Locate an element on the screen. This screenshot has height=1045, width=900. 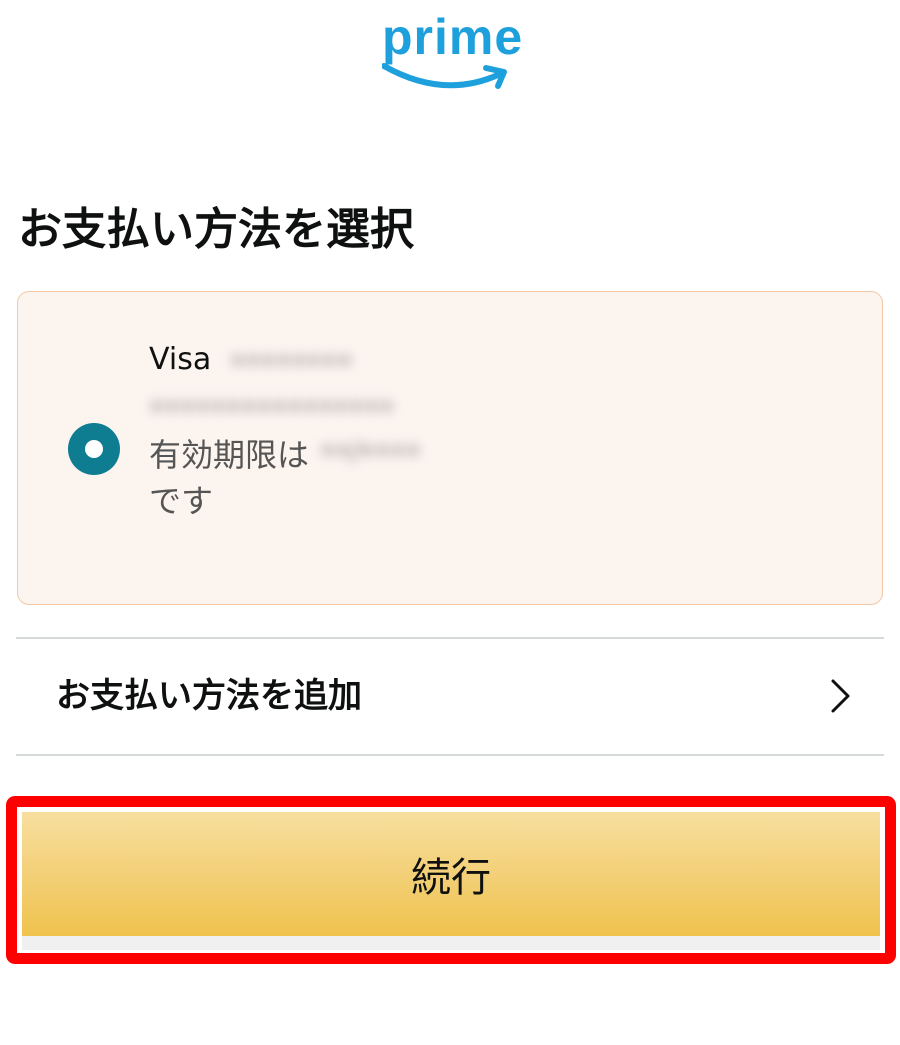
expiry-date-redacted: ••/•••• is located at coordinates (370, 452).